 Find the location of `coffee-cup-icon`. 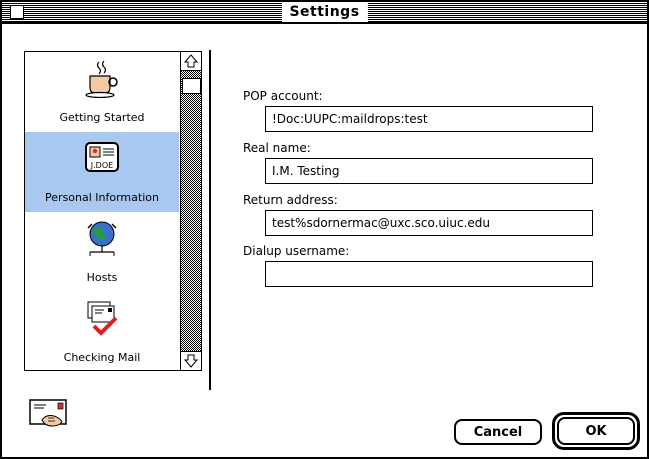

coffee-cup-icon is located at coordinates (101, 79).